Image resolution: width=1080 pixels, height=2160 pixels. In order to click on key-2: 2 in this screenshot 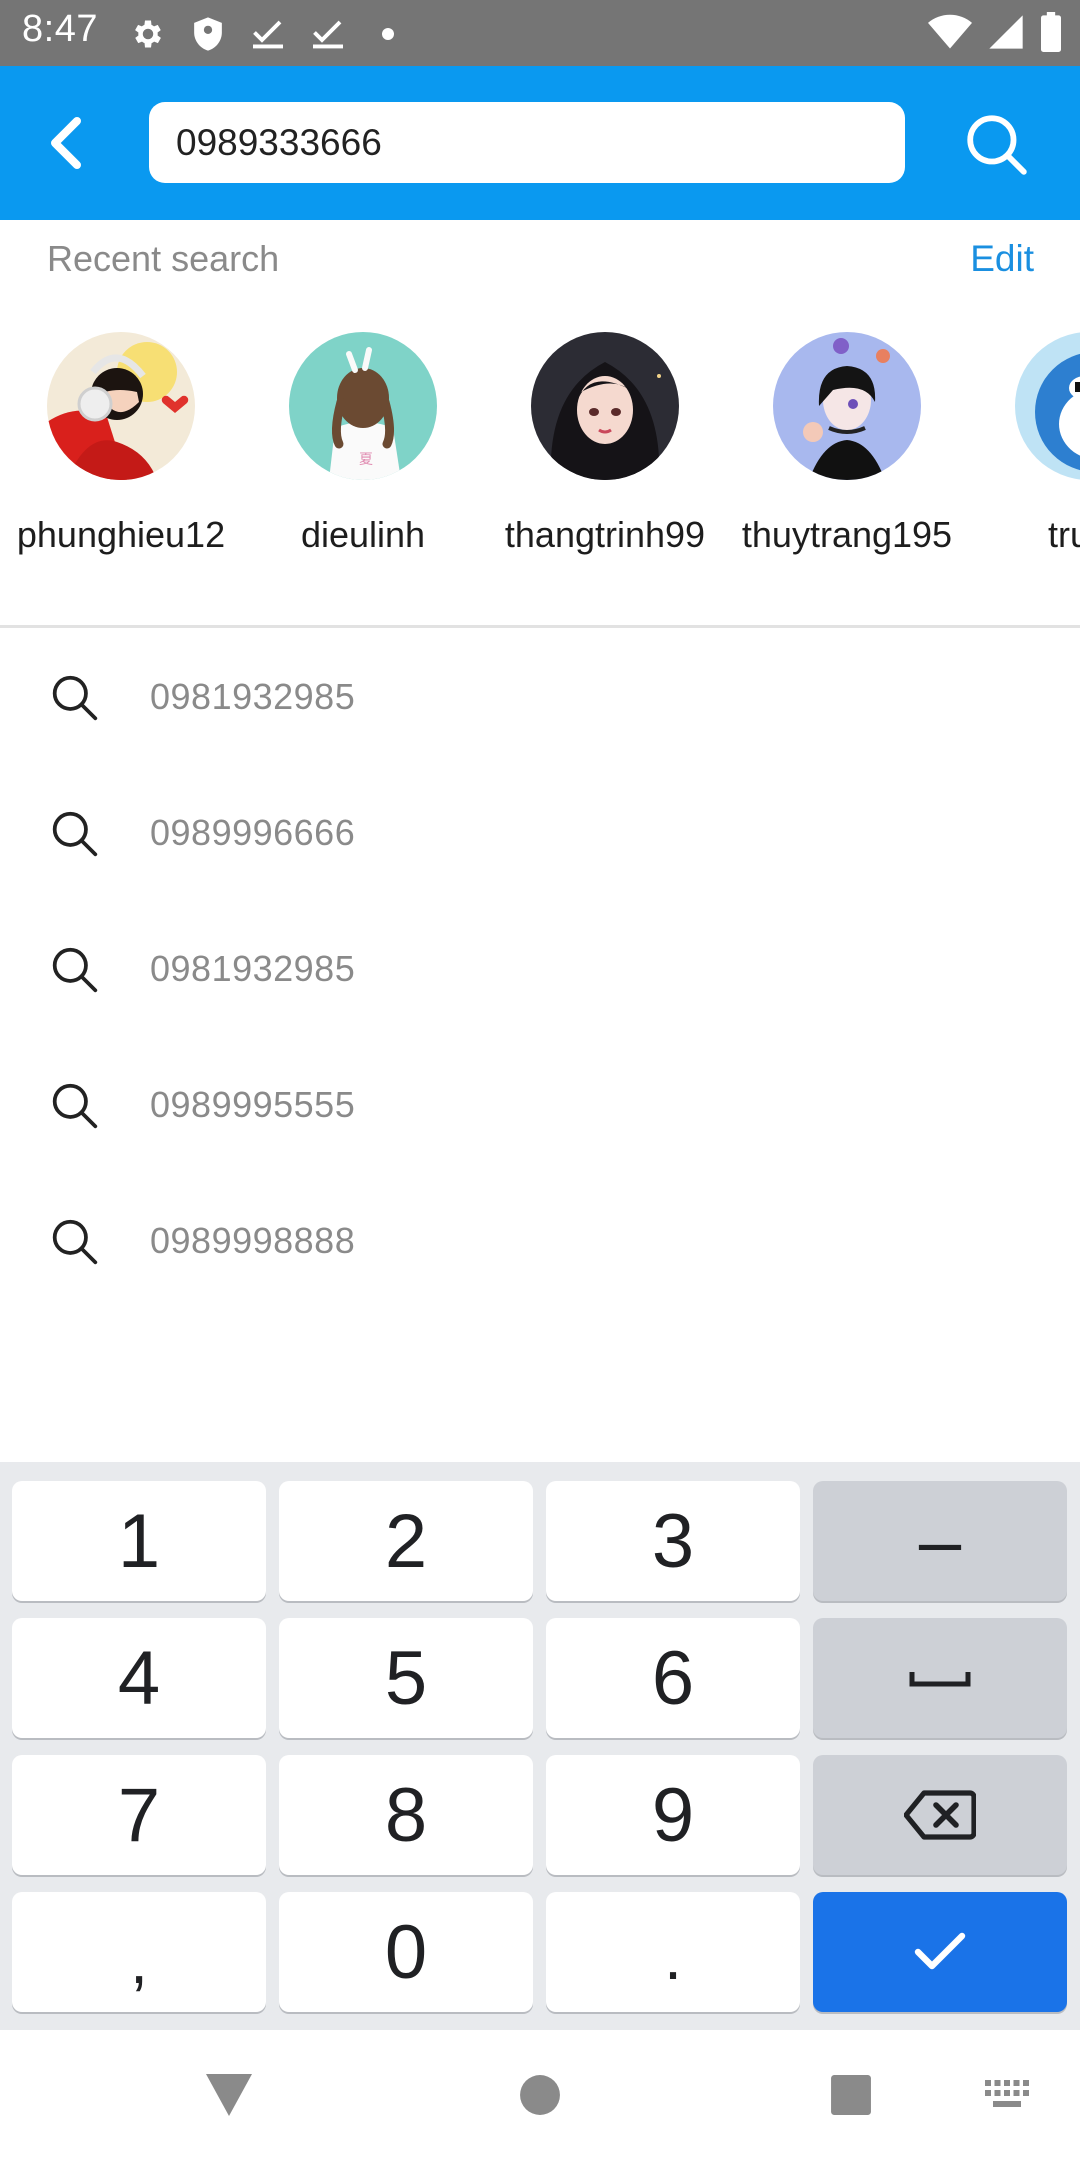, I will do `click(406, 1541)`.